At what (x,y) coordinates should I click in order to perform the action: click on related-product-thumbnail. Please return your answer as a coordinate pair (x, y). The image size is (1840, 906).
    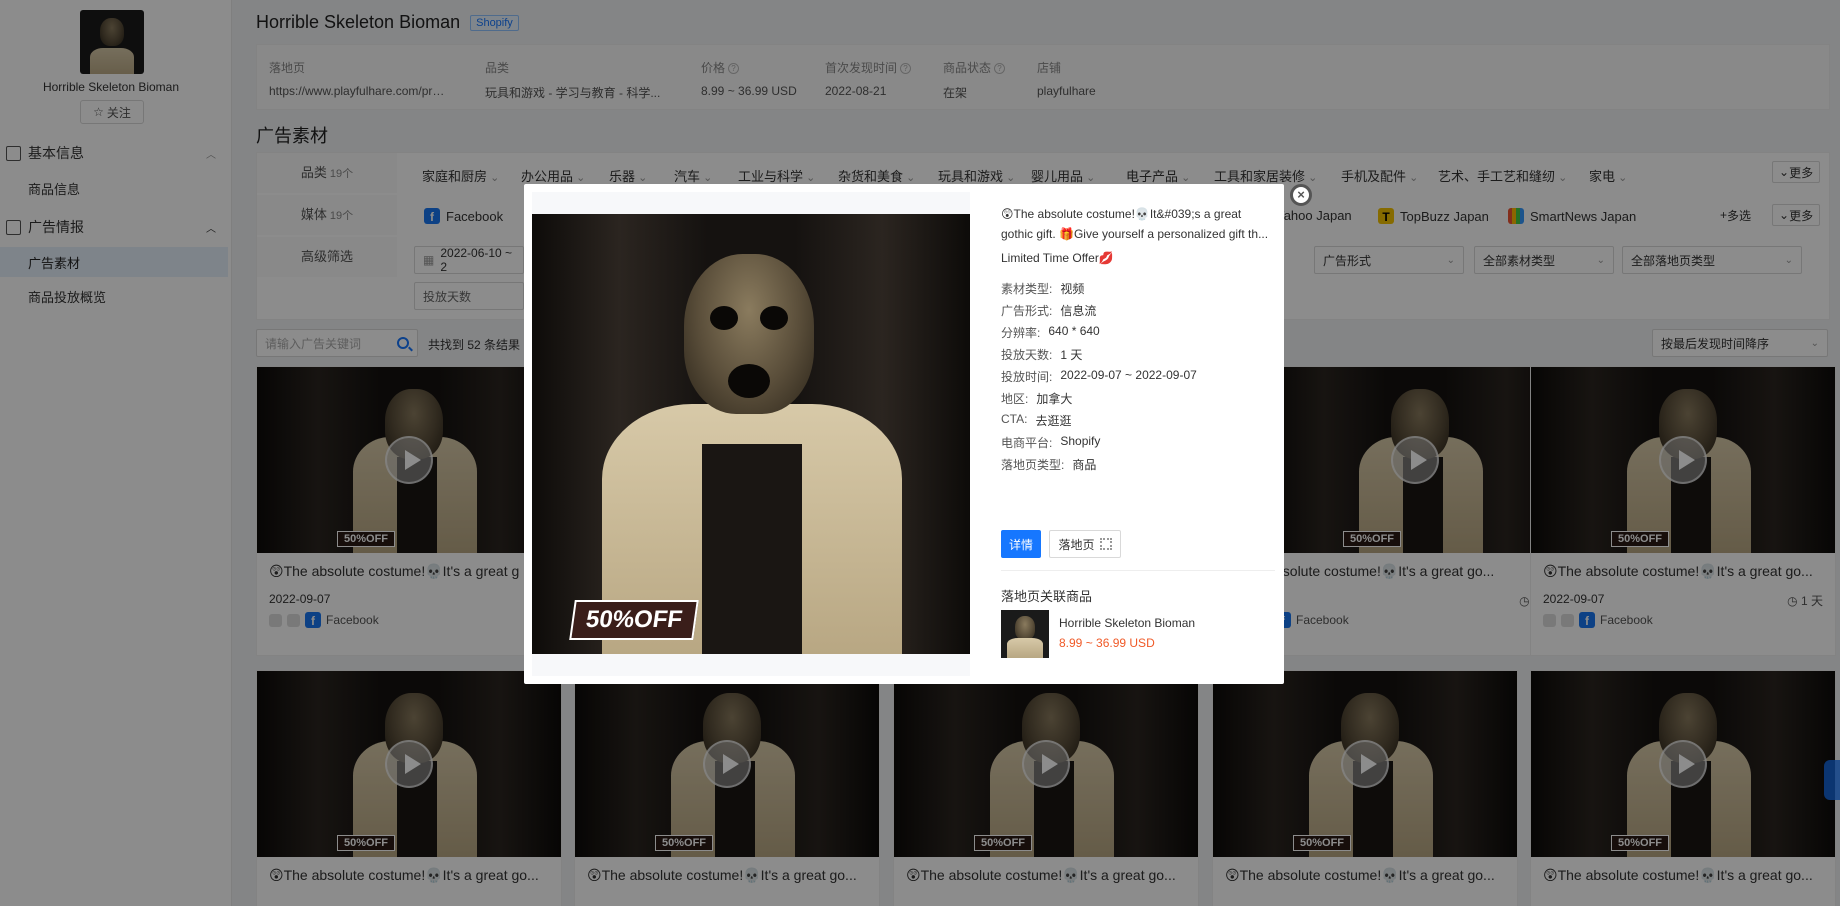
    Looking at the image, I should click on (1025, 634).